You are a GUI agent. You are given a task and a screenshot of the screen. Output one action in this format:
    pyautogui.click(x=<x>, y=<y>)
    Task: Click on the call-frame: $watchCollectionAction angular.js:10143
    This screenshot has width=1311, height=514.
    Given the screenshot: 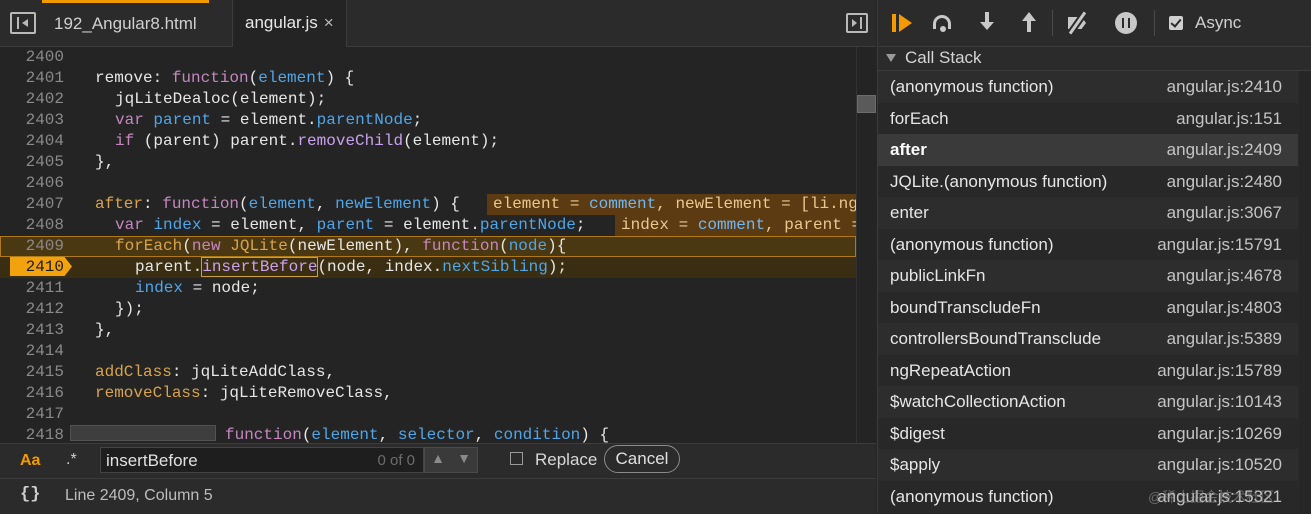 What is the action you would take?
    pyautogui.click(x=1088, y=402)
    